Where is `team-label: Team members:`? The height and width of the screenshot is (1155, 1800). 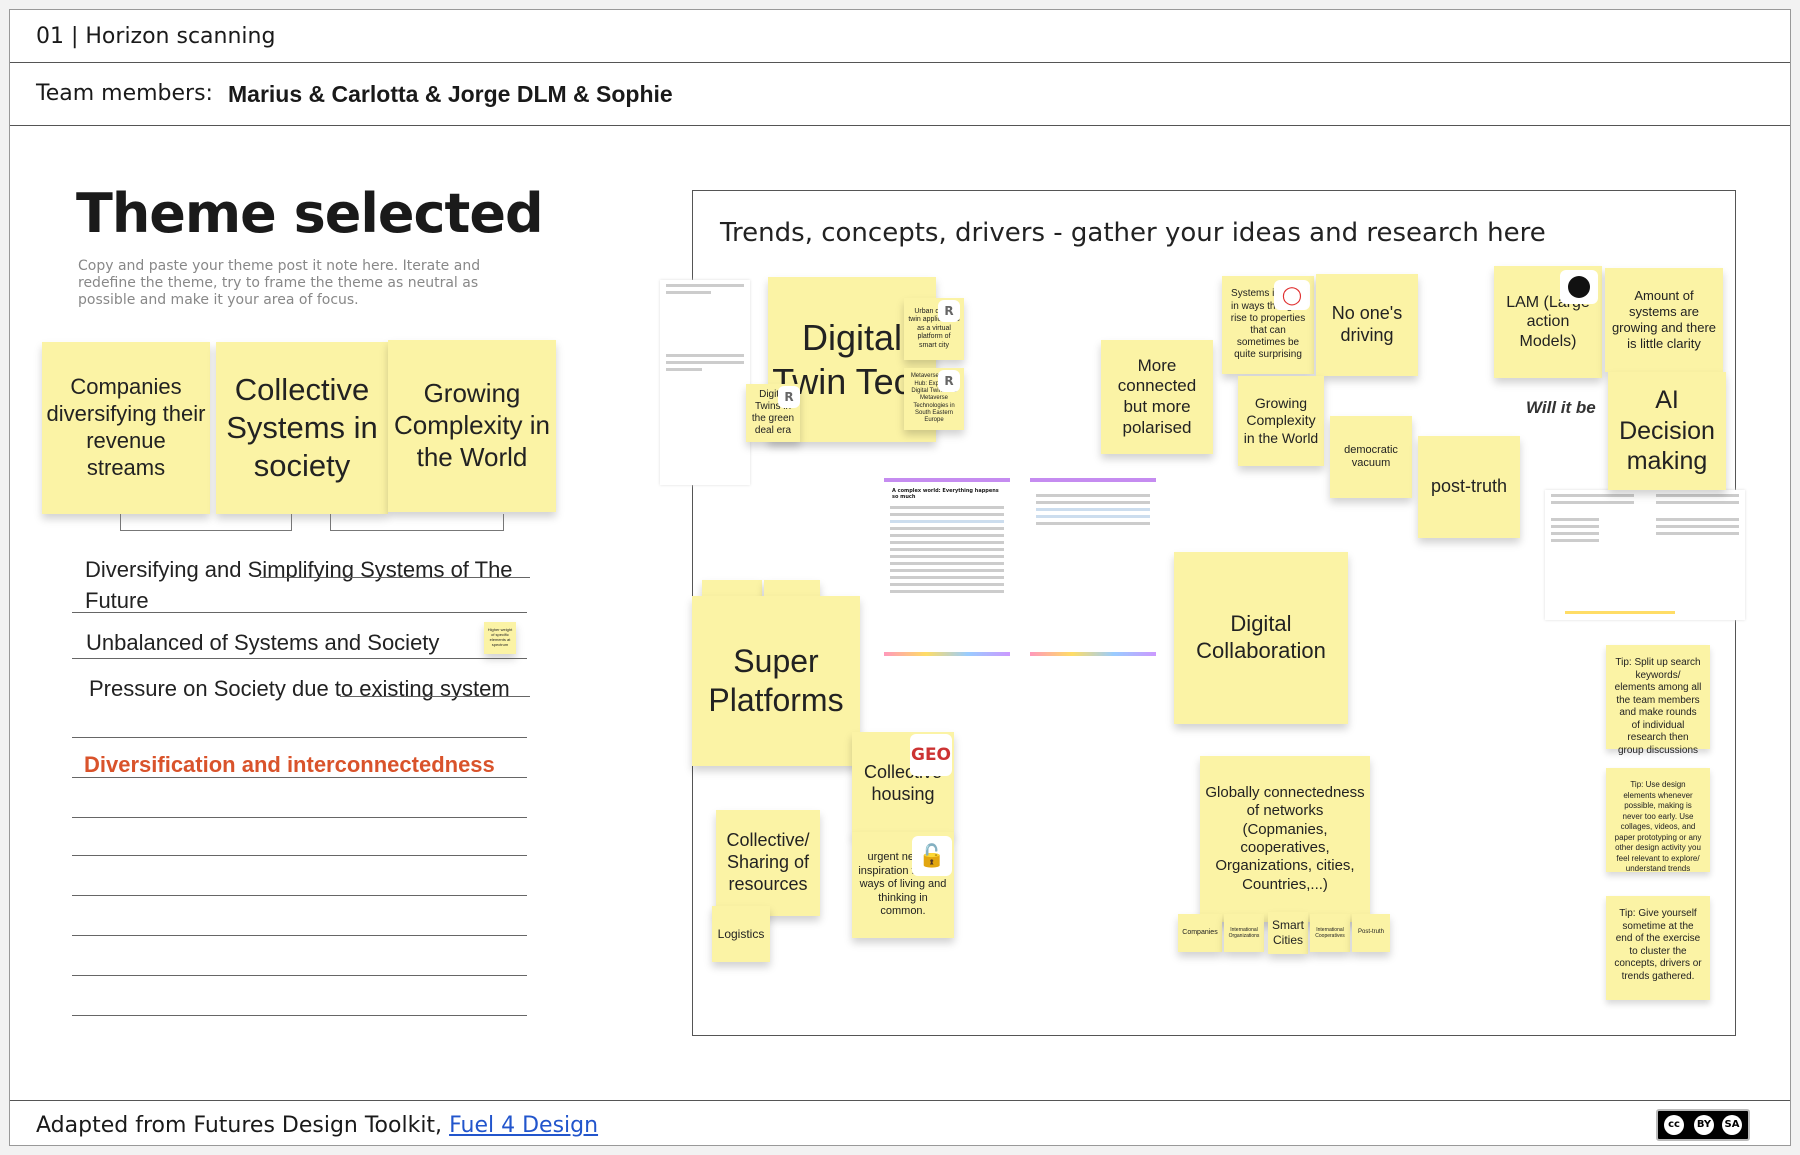 team-label: Team members: is located at coordinates (124, 93).